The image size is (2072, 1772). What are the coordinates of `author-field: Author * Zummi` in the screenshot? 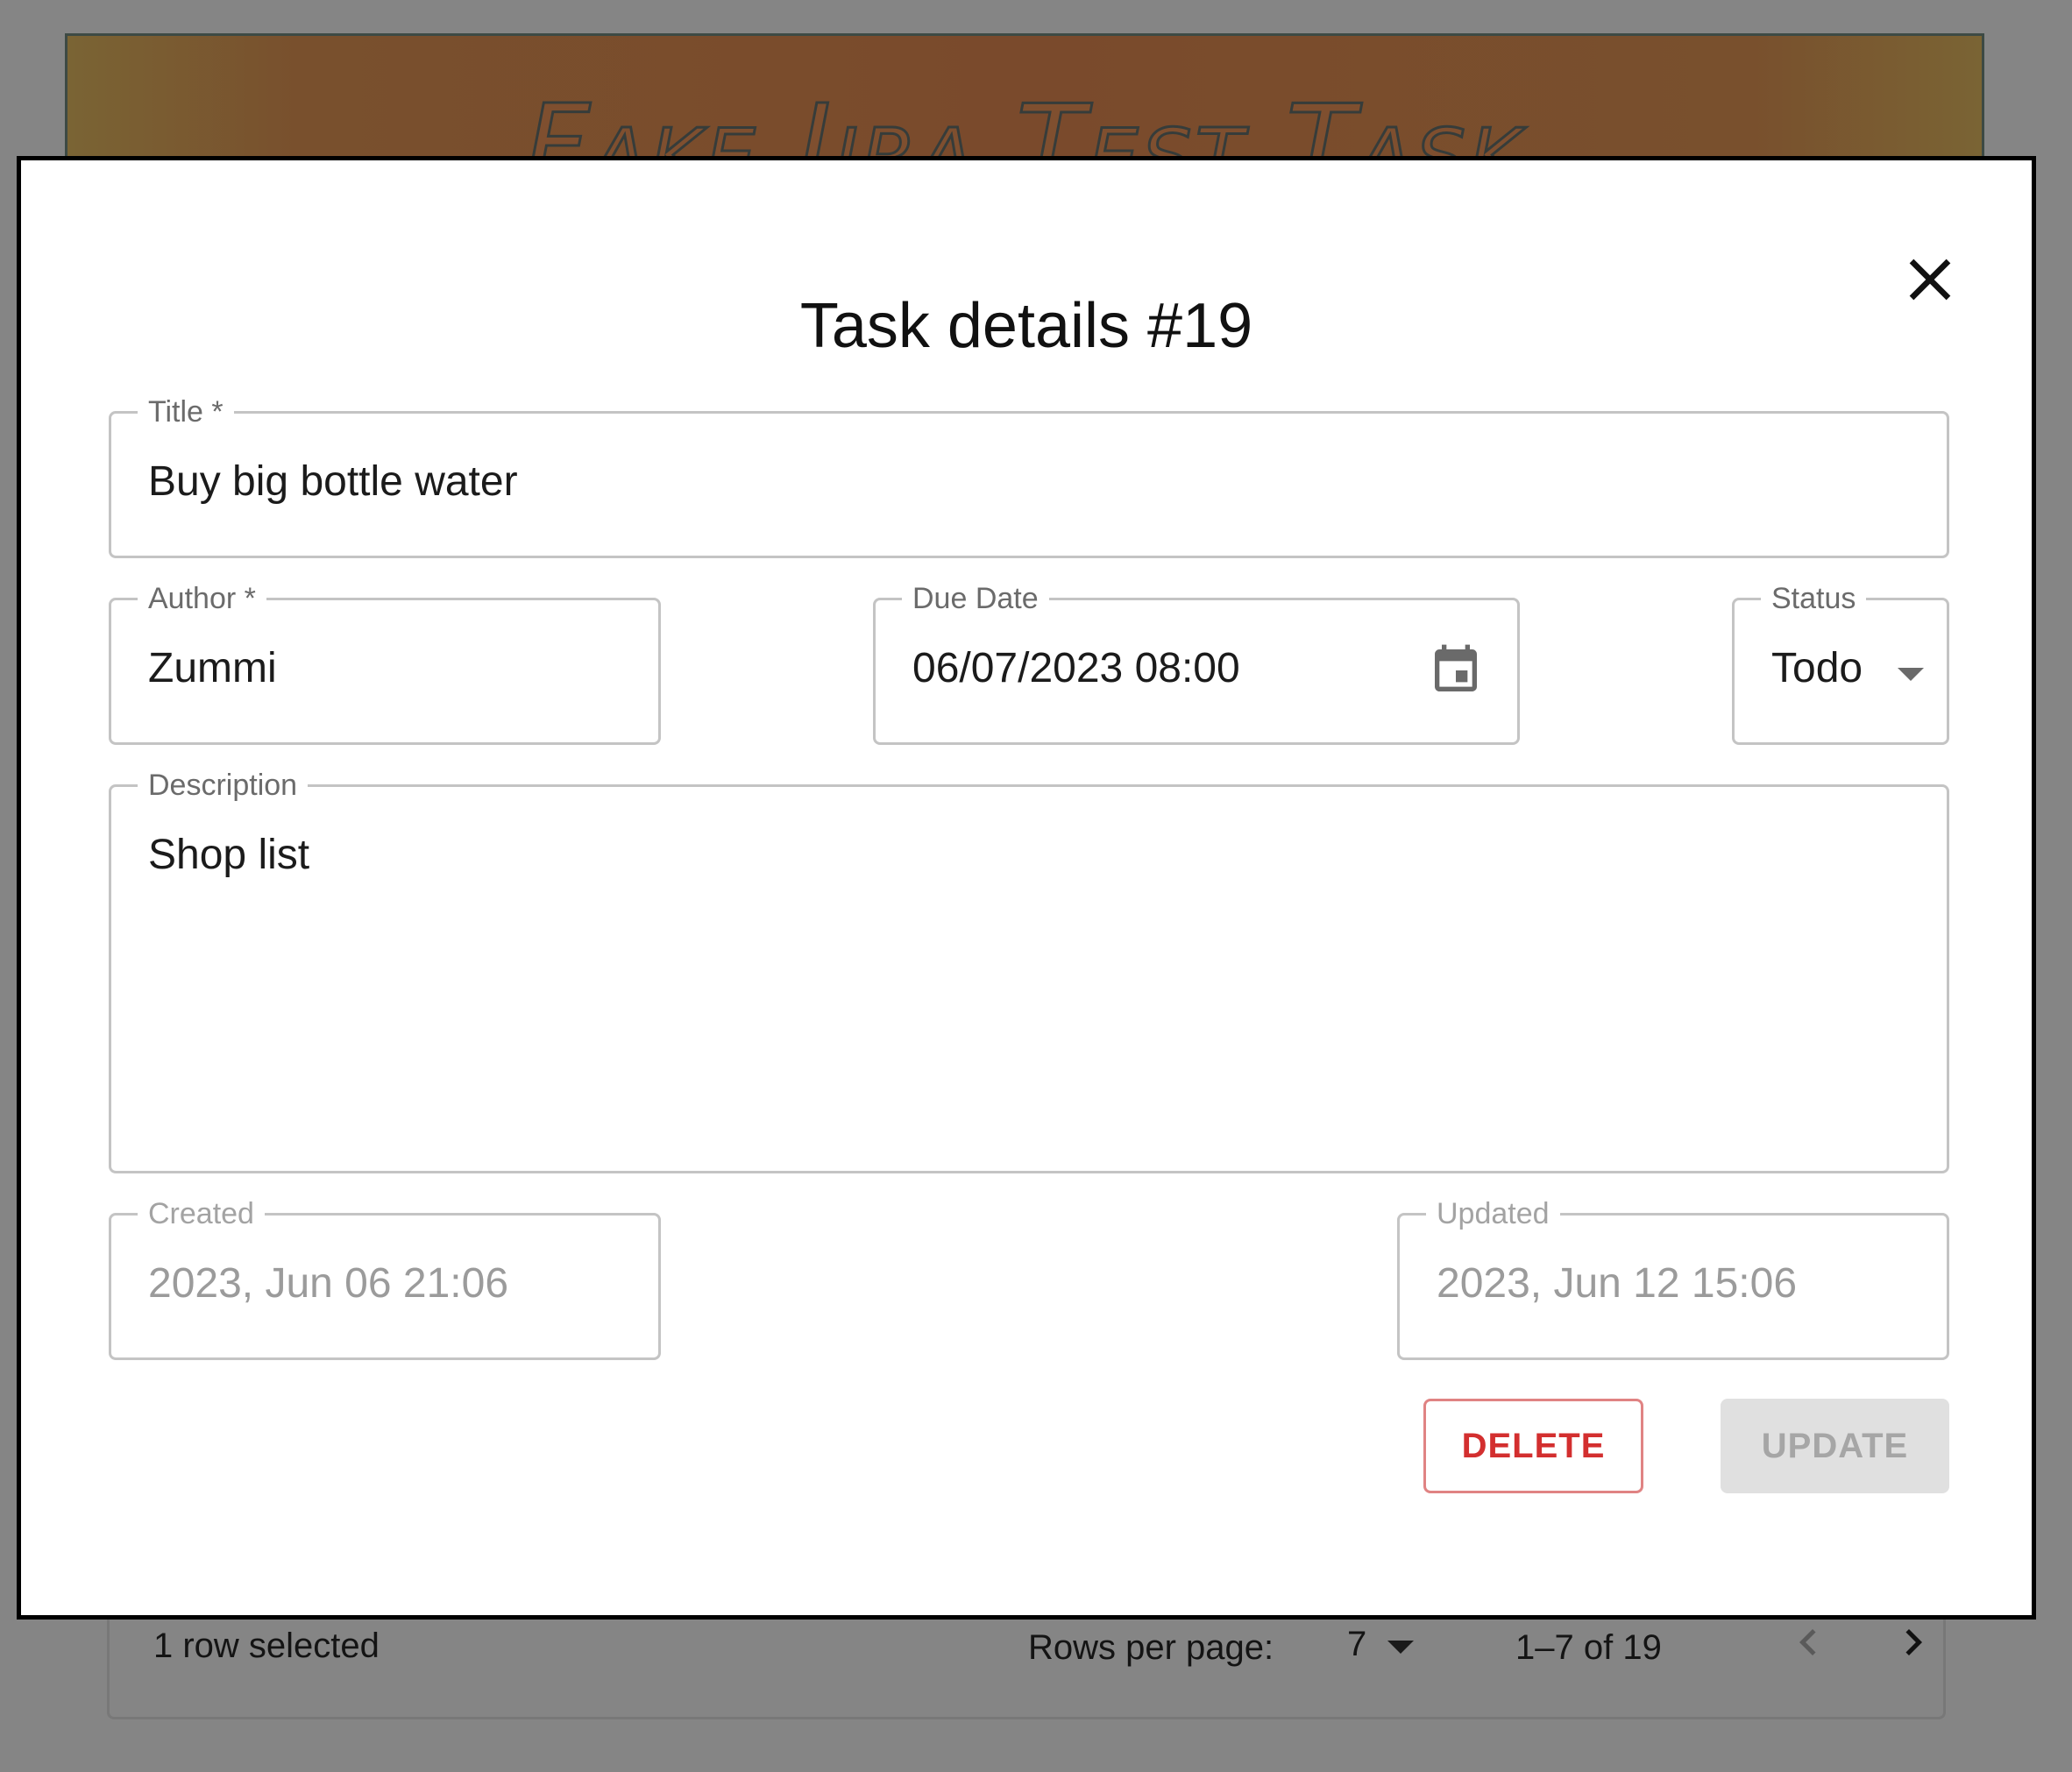 It's located at (385, 661).